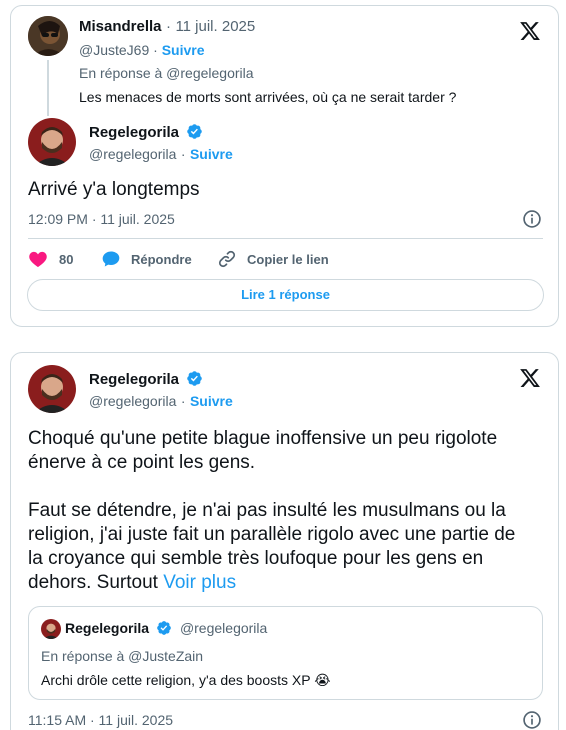  I want to click on quoted-header: Regelegorila @regelegorila, so click(166, 629).